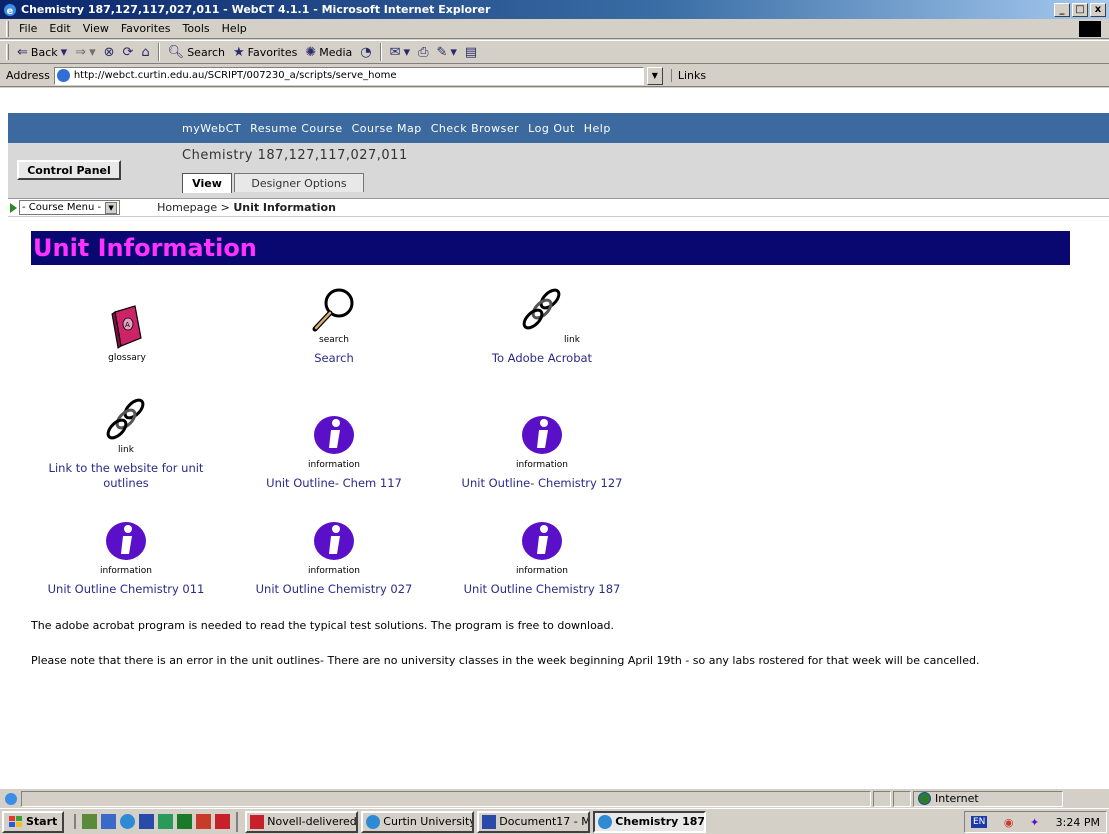 This screenshot has width=1109, height=834. I want to click on history-button: ◔, so click(365, 52).